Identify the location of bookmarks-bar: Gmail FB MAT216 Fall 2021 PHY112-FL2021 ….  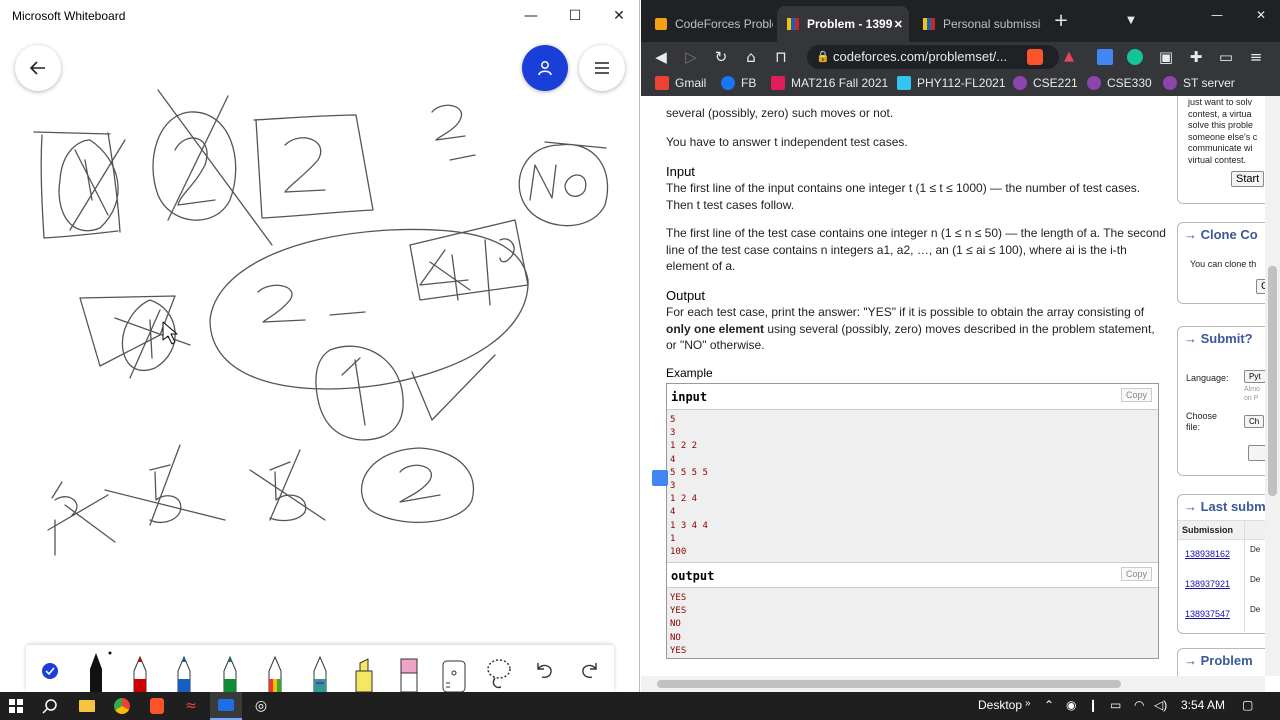
(960, 84).